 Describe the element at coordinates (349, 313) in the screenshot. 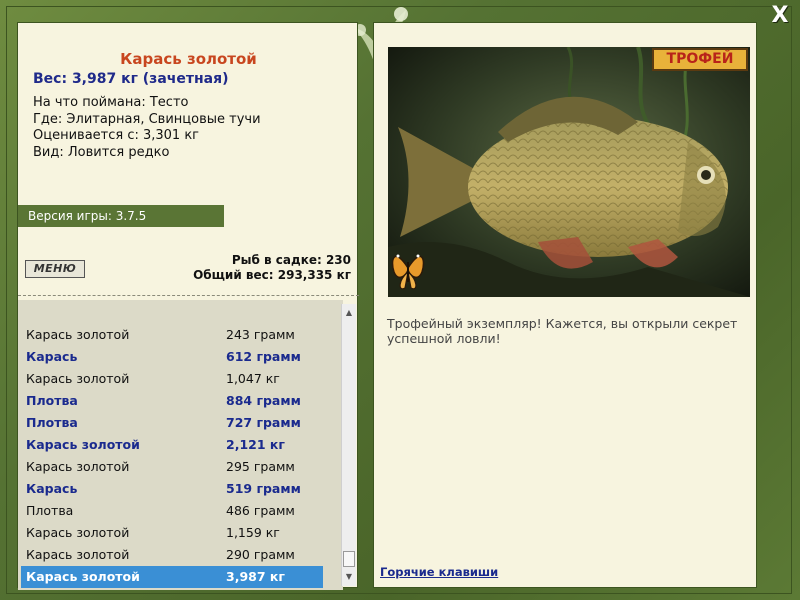

I see `scroll-up-icon: ▲` at that location.